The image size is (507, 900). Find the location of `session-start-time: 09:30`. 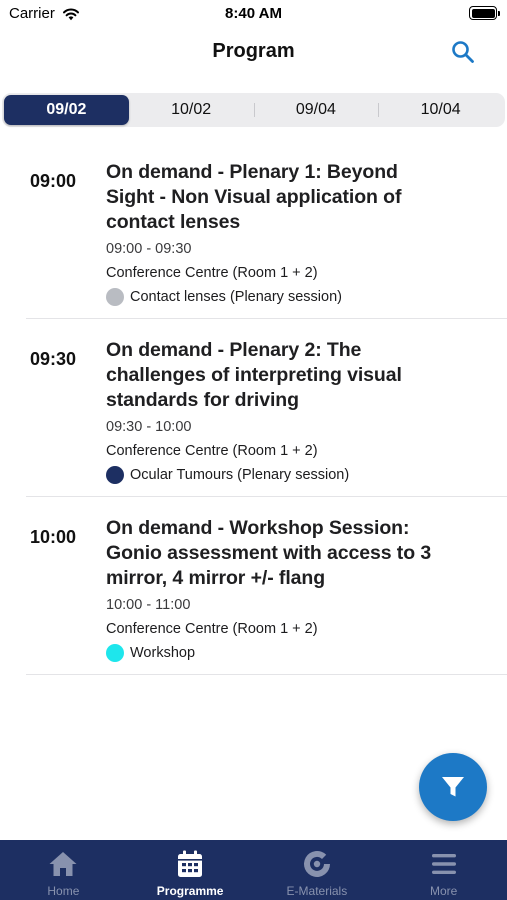

session-start-time: 09:30 is located at coordinates (53, 359).